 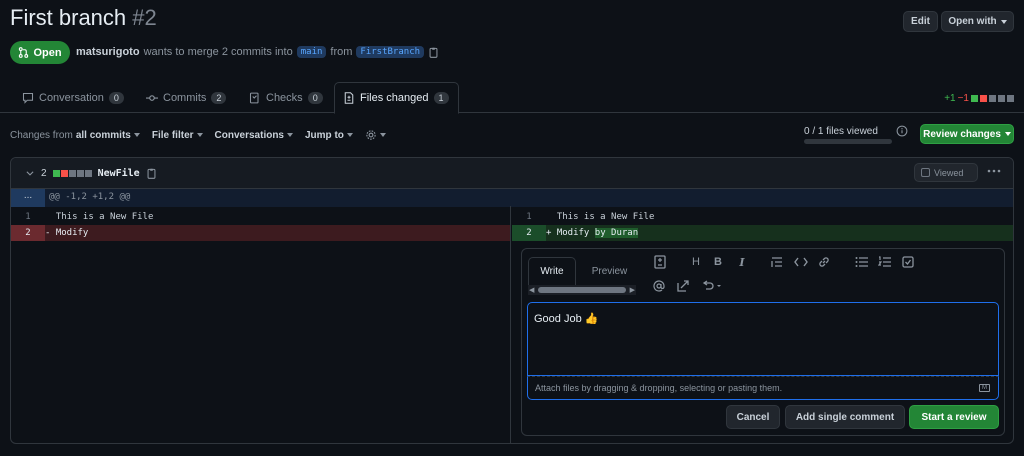 What do you see at coordinates (949, 172) in the screenshot?
I see `viewed-label: Viewed` at bounding box center [949, 172].